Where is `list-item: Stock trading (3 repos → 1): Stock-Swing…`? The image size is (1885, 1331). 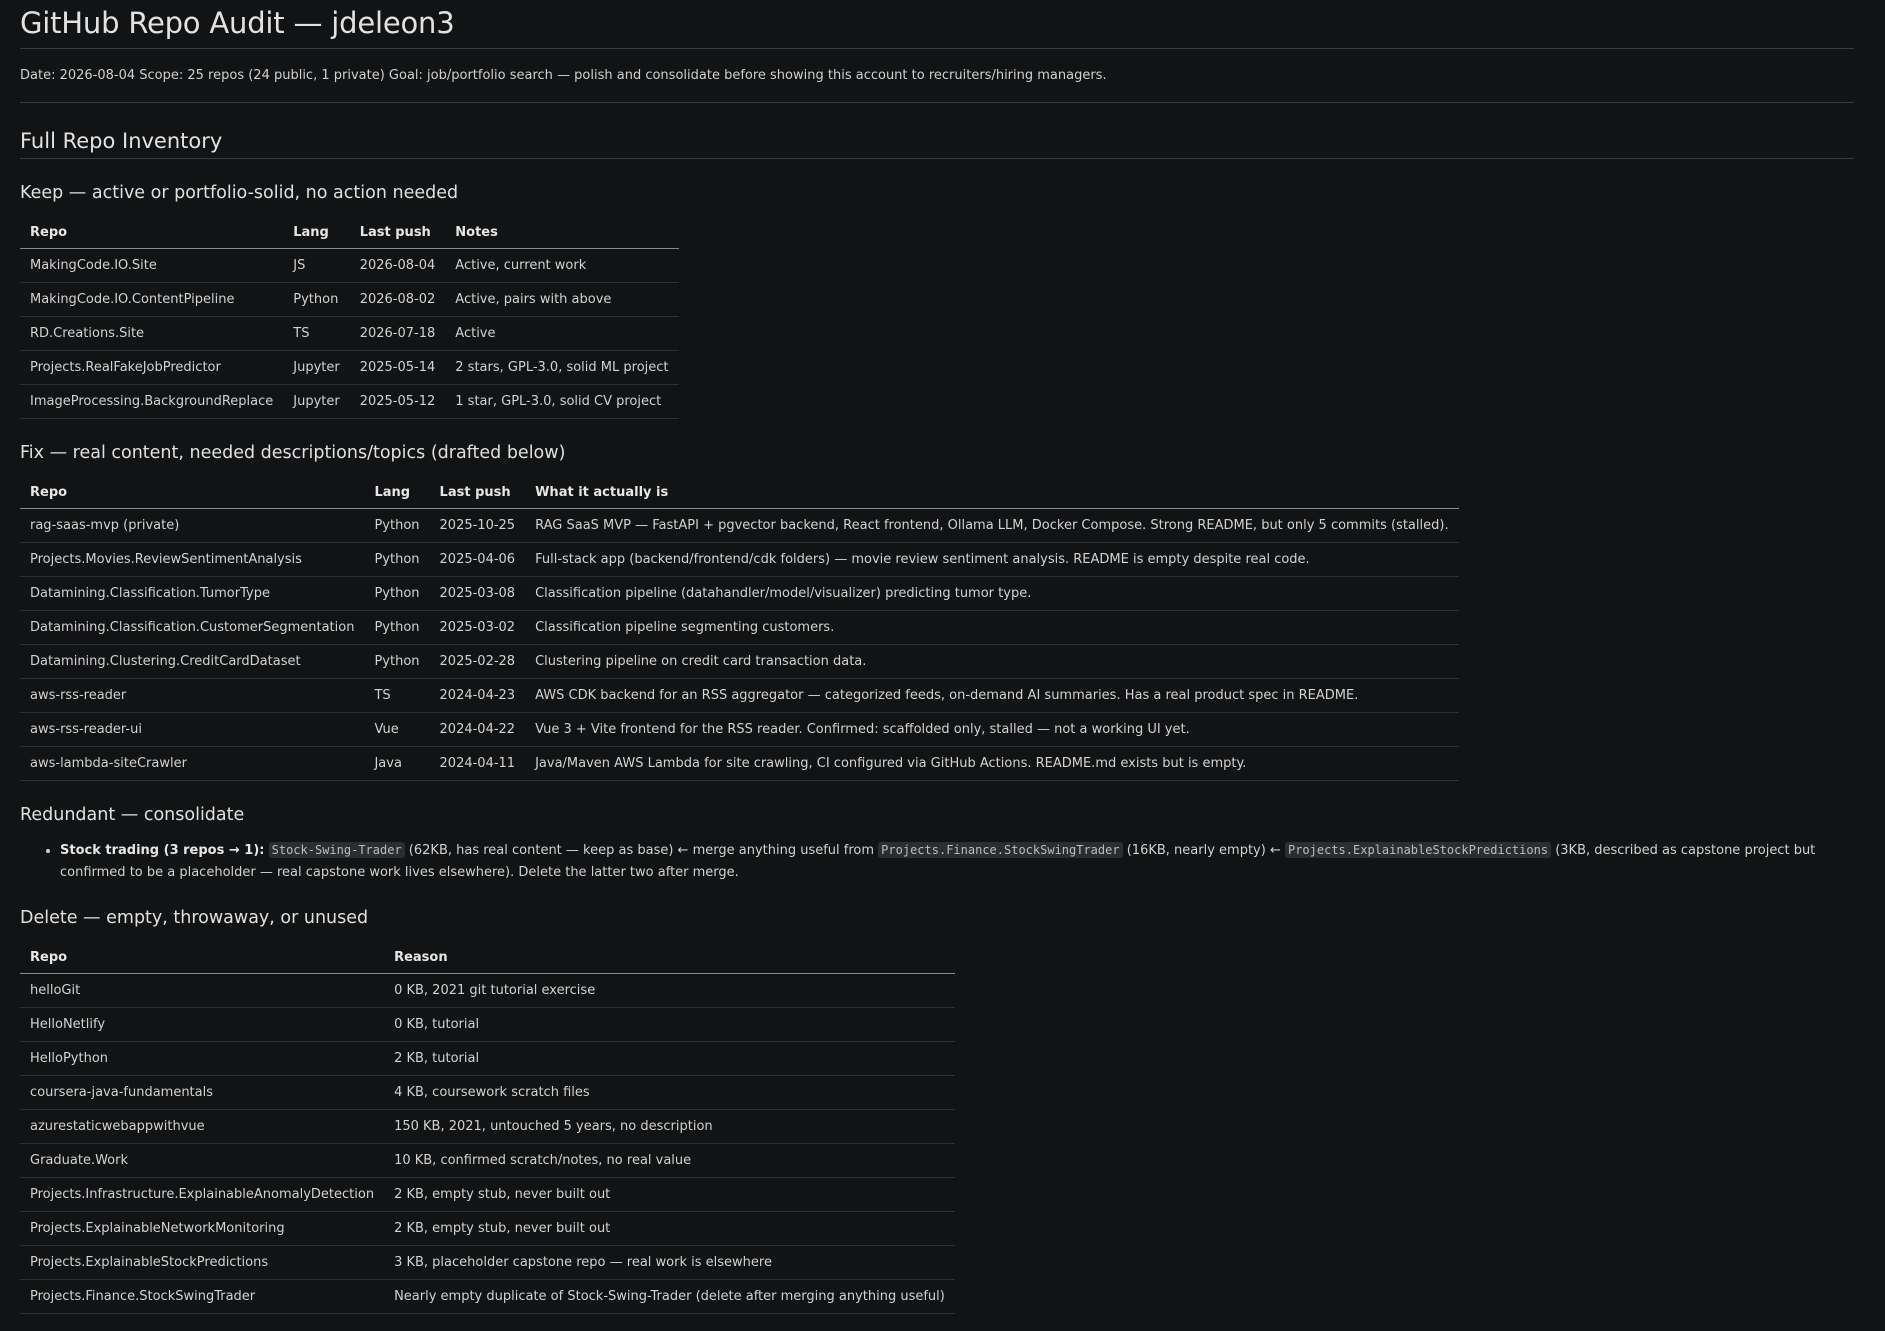 list-item: Stock trading (3 repos → 1): Stock-Swing… is located at coordinates (957, 861).